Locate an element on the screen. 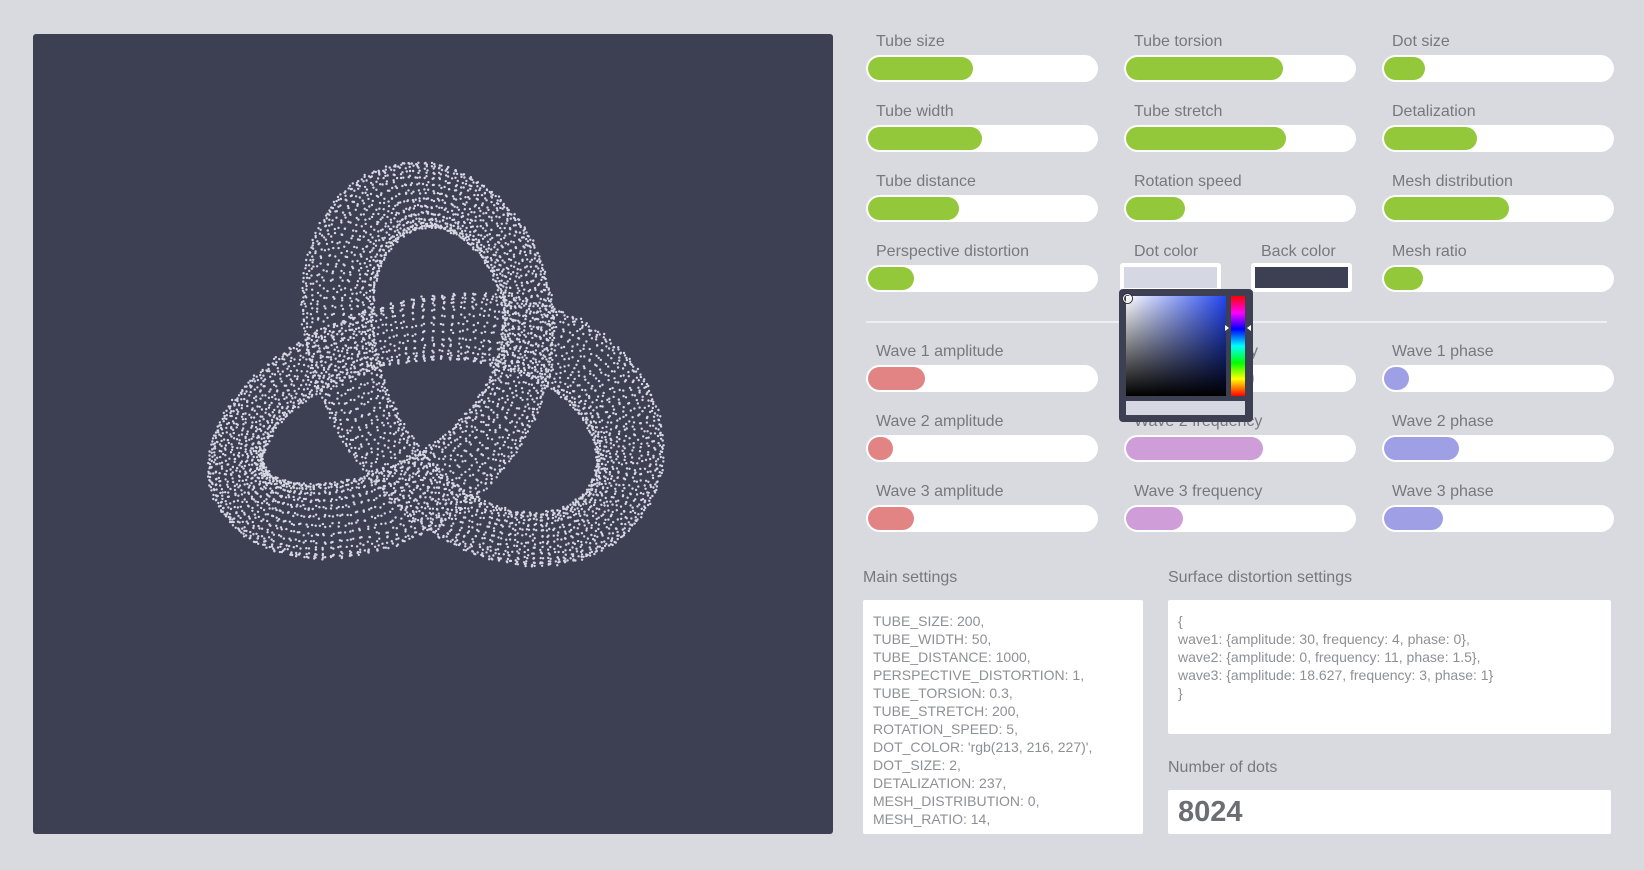 The width and height of the screenshot is (1644, 870). wave2-frequency-slider is located at coordinates (1240, 448).